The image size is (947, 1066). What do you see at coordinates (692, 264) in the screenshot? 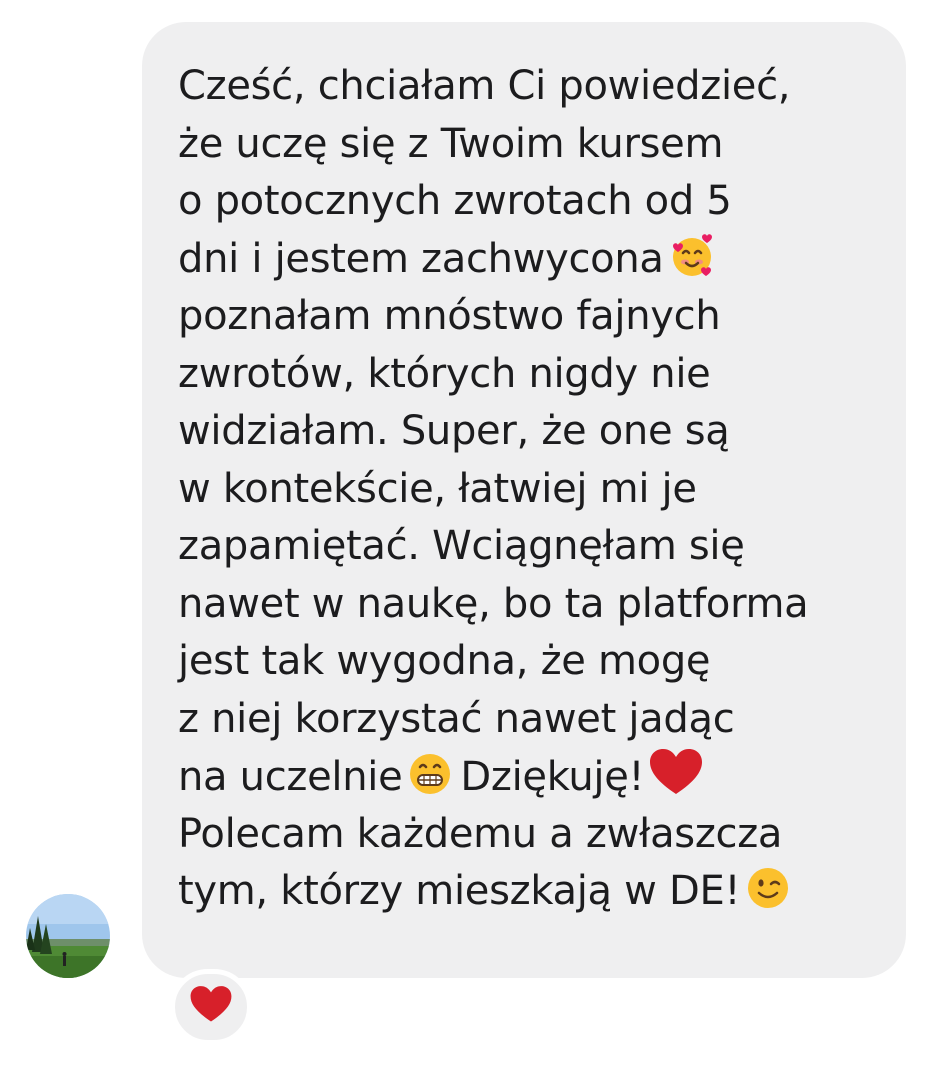
I see `smiling-face-with-hearts-icon` at bounding box center [692, 264].